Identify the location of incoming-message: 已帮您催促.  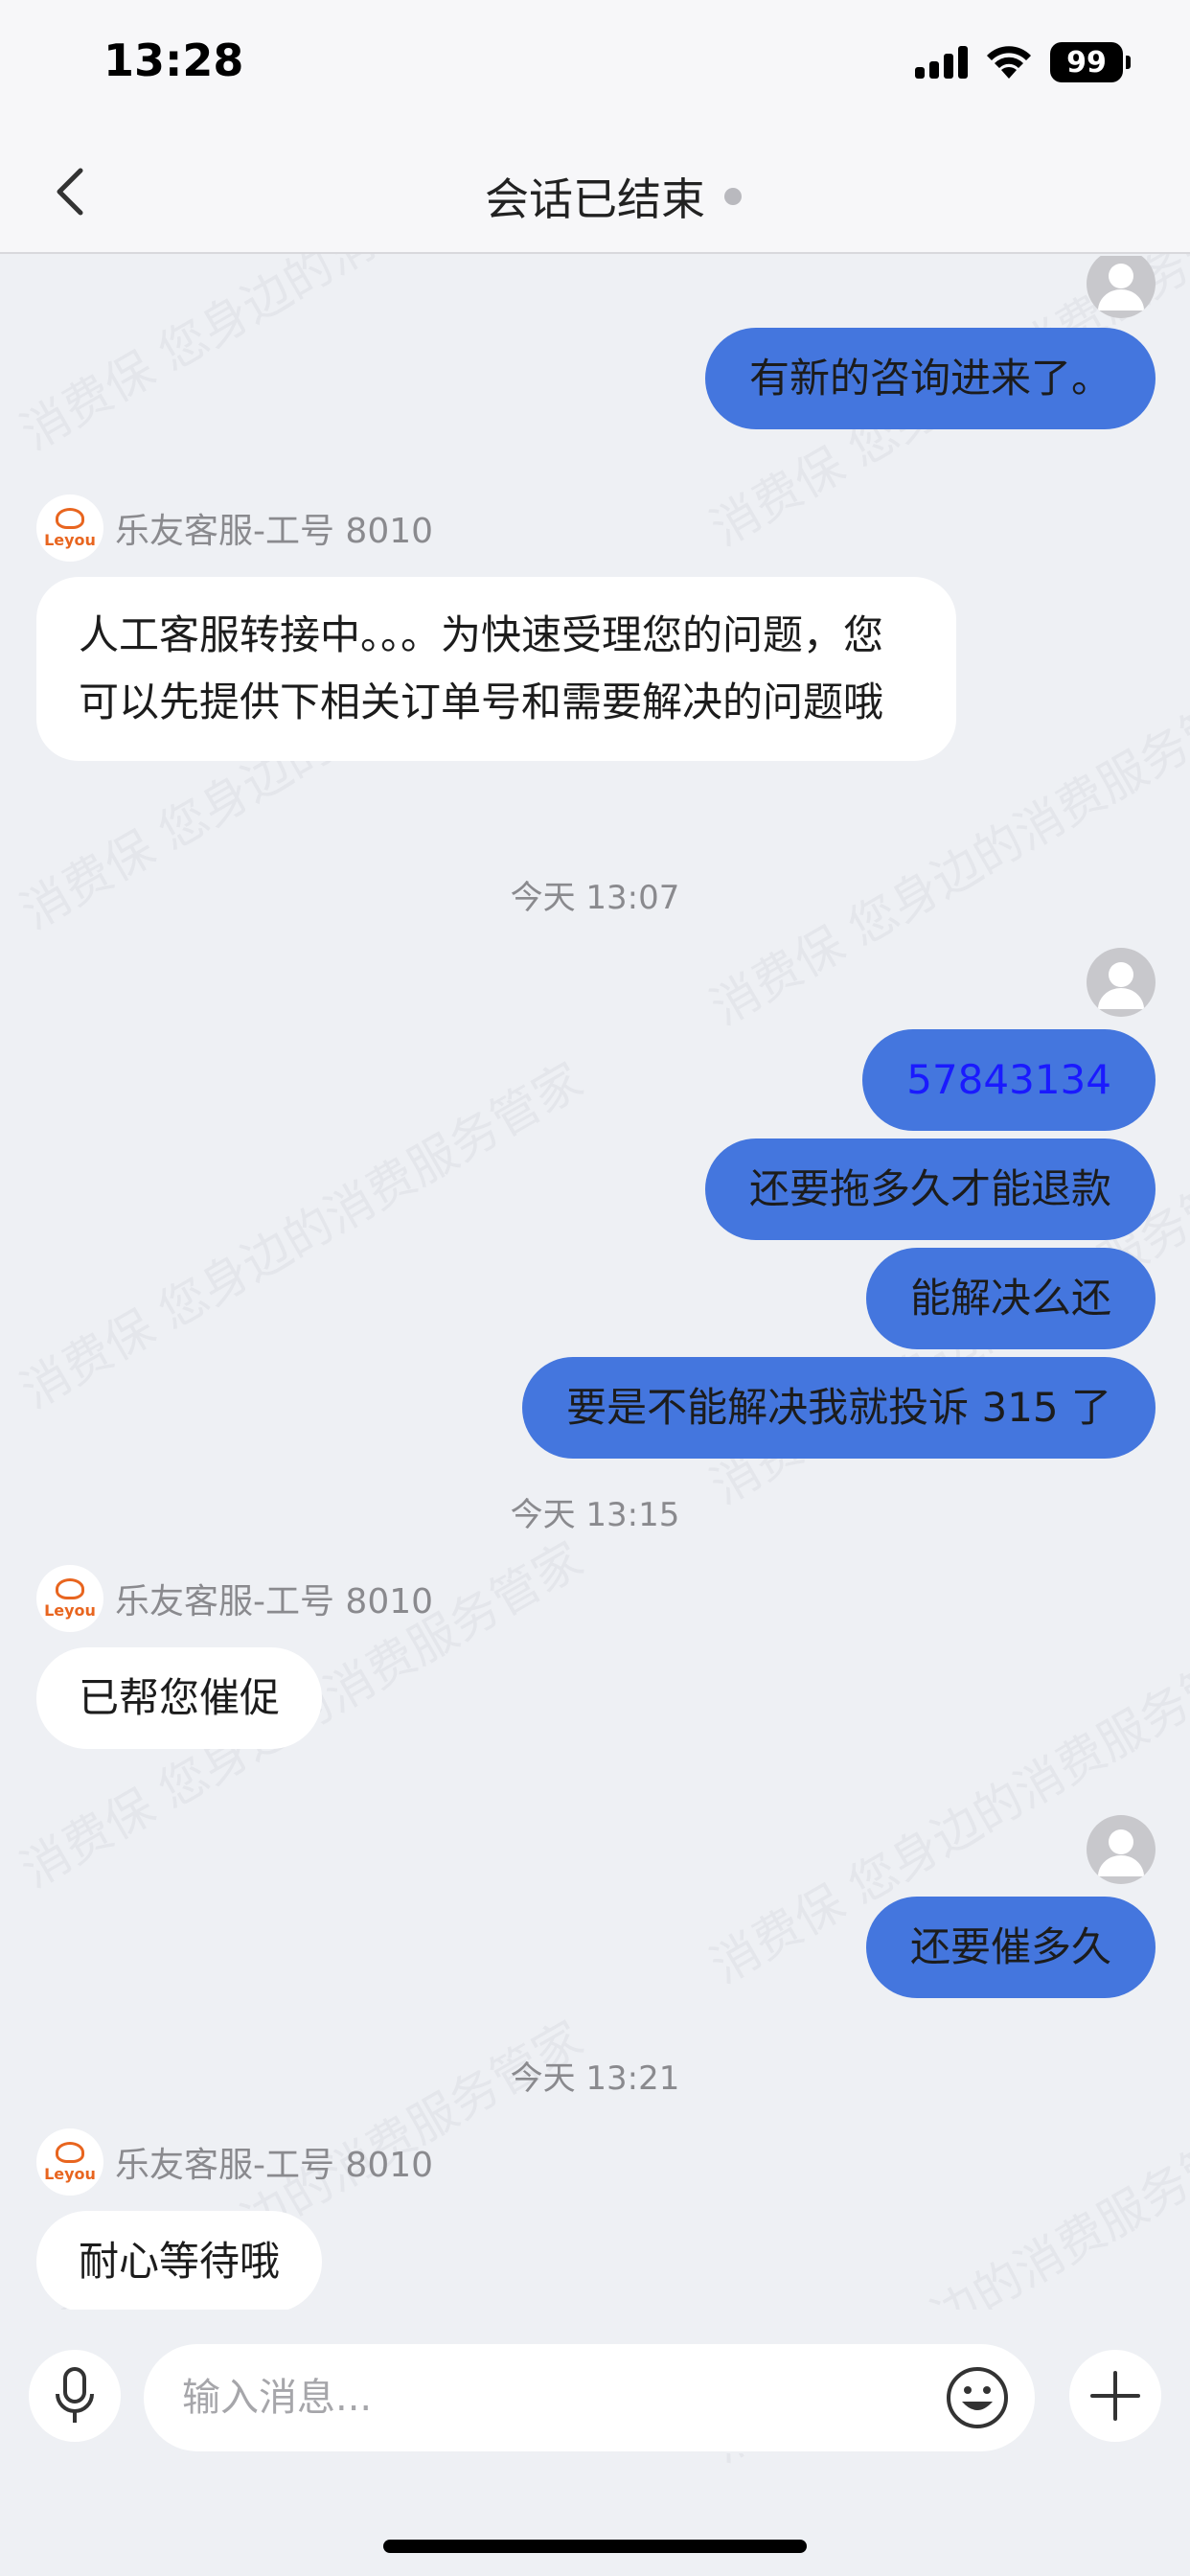
(179, 1698).